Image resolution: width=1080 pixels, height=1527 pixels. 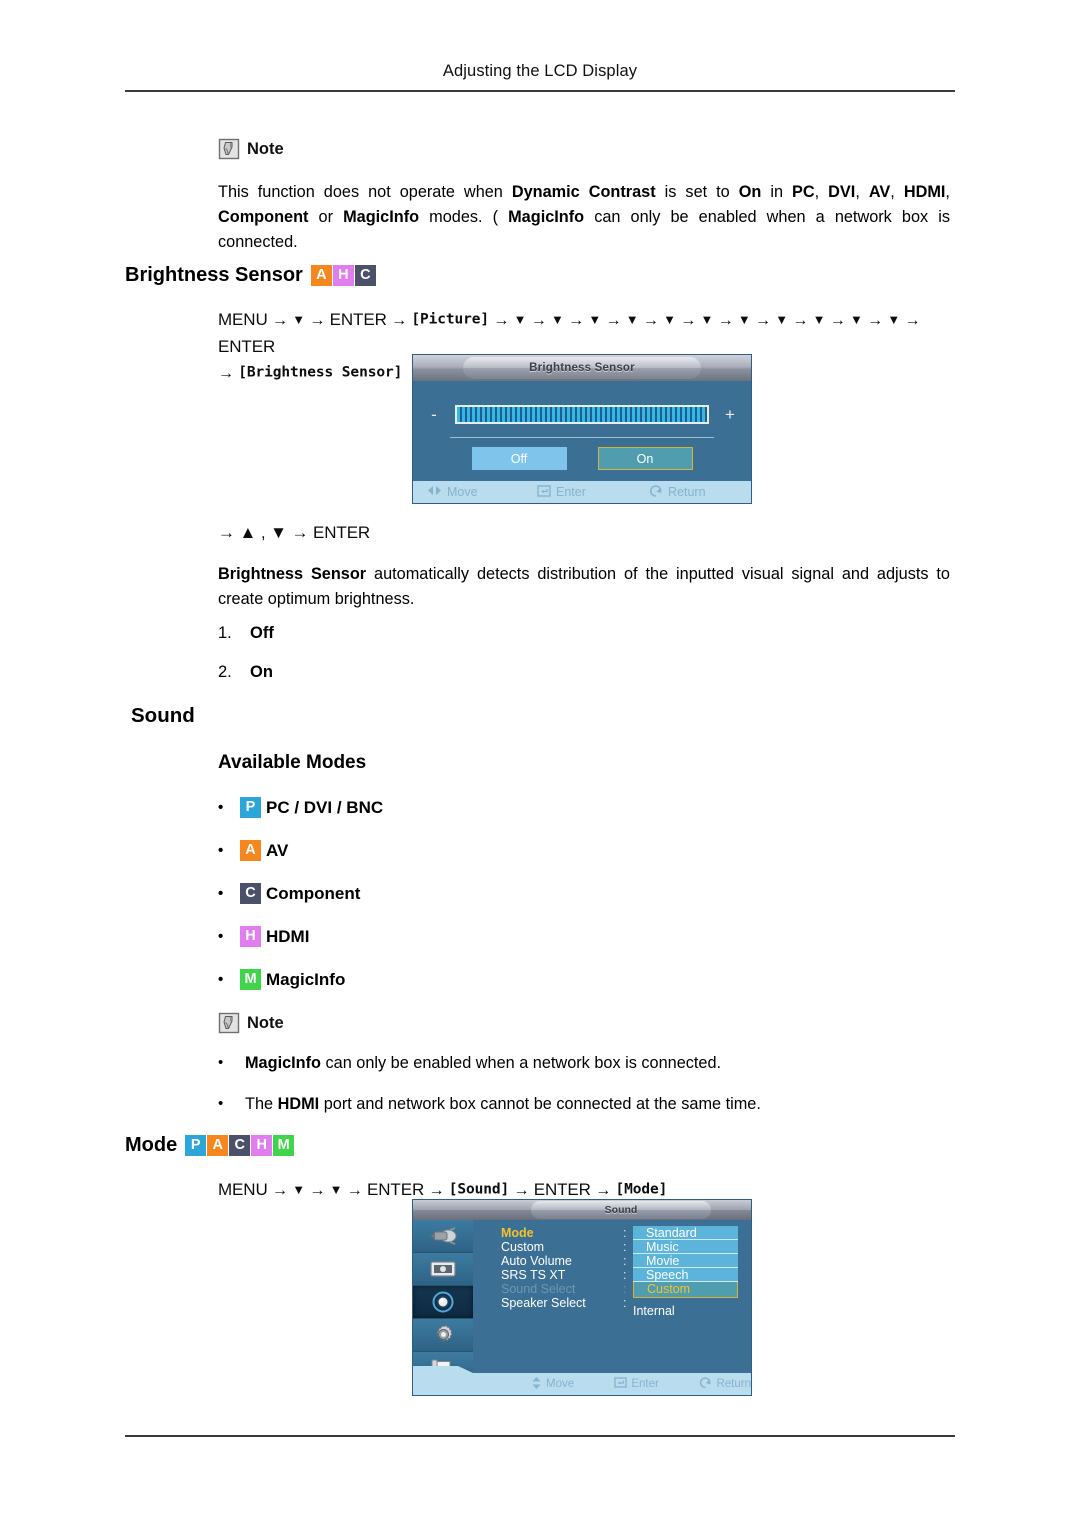 I want to click on sidebar-item-setup, so click(x=443, y=1335).